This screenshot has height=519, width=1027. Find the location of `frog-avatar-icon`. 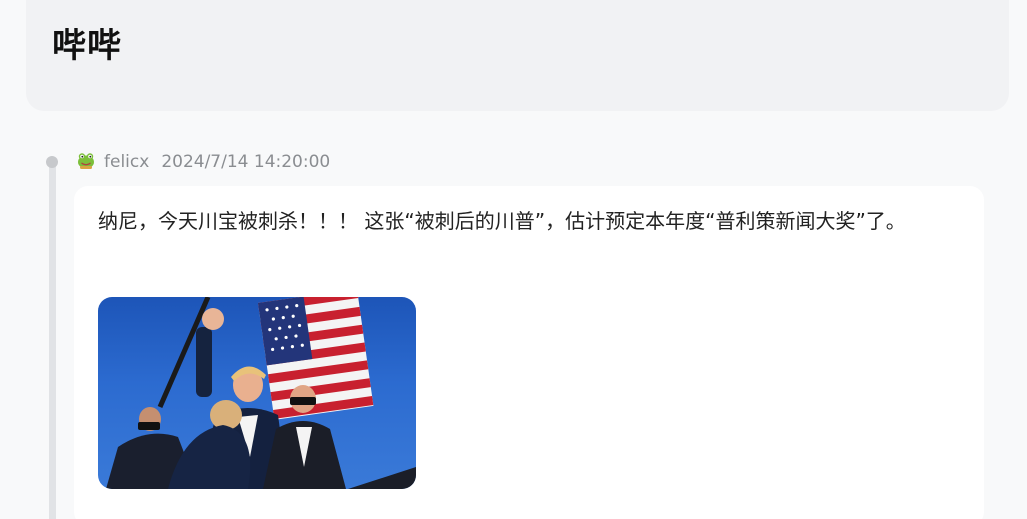

frog-avatar-icon is located at coordinates (86, 160).